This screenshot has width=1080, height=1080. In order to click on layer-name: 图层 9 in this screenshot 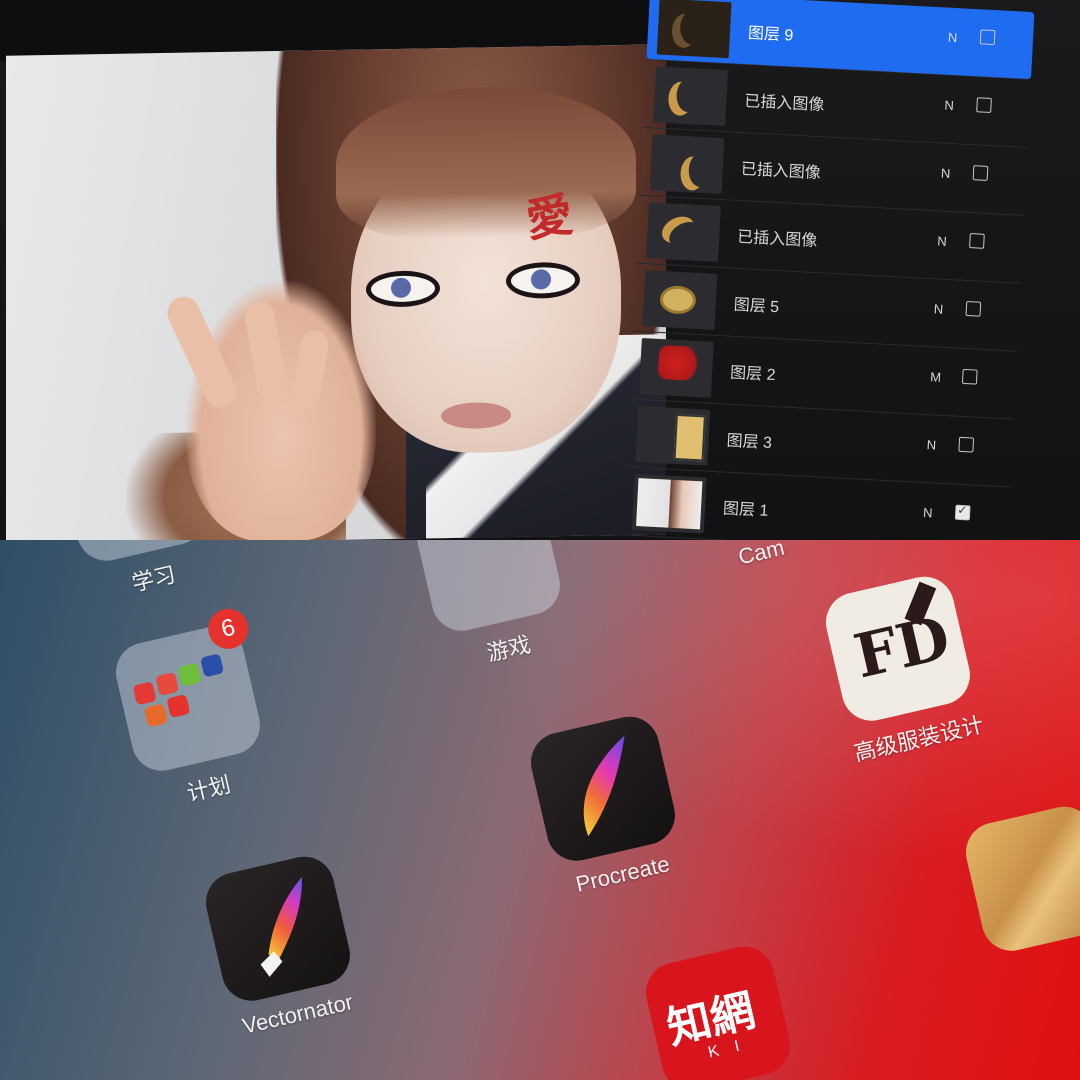, I will do `click(770, 35)`.